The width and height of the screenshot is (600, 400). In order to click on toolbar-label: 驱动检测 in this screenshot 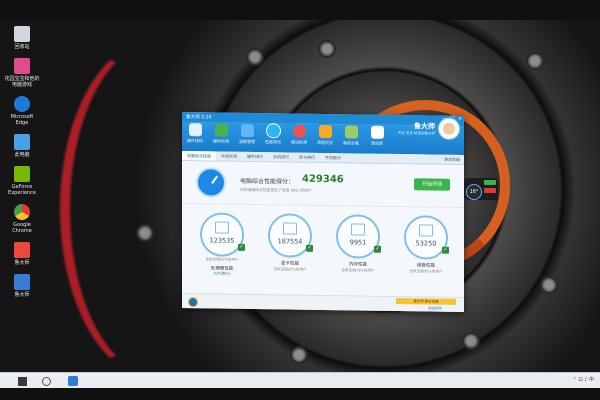, I will do `click(299, 142)`.